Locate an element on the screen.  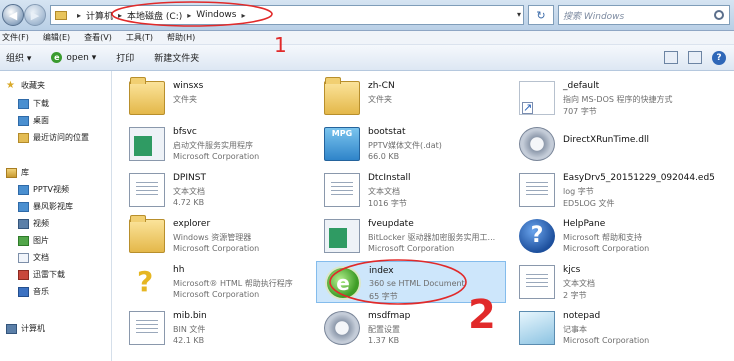
menu-tools: 工具(T) is located at coordinates (139, 37).